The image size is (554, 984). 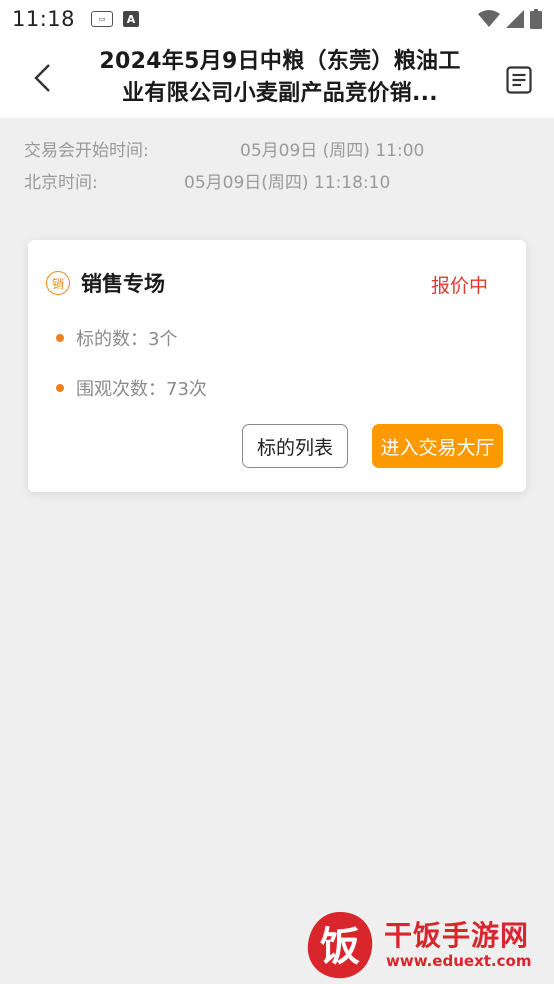 What do you see at coordinates (102, 19) in the screenshot?
I see `app-notification-icon: ▭` at bounding box center [102, 19].